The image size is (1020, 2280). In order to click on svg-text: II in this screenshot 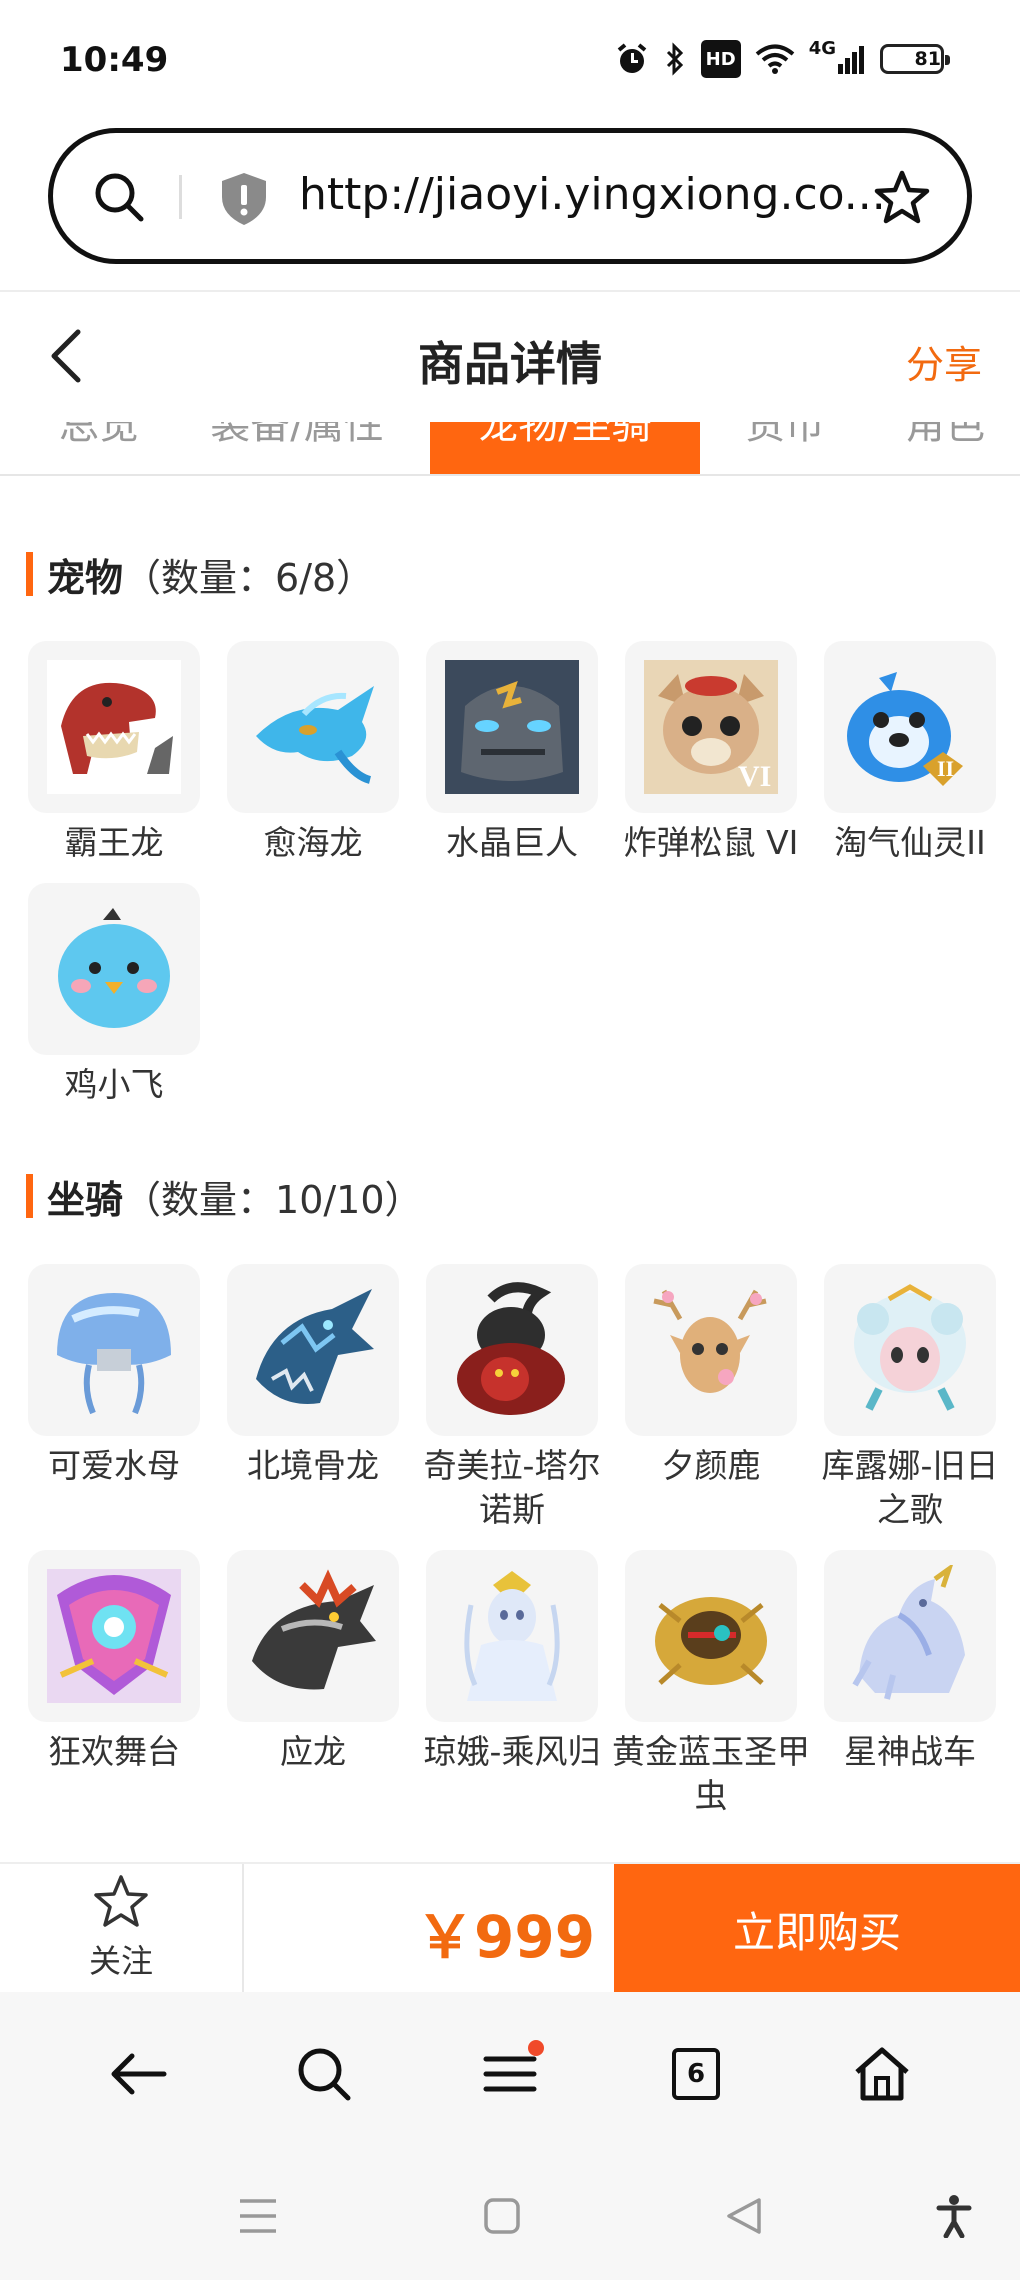, I will do `click(945, 768)`.